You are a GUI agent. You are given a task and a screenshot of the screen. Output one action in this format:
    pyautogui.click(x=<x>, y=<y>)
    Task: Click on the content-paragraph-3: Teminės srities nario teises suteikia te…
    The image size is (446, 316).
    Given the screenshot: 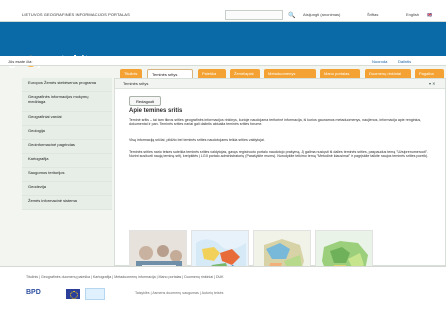 What is the action you would take?
    pyautogui.click(x=278, y=154)
    